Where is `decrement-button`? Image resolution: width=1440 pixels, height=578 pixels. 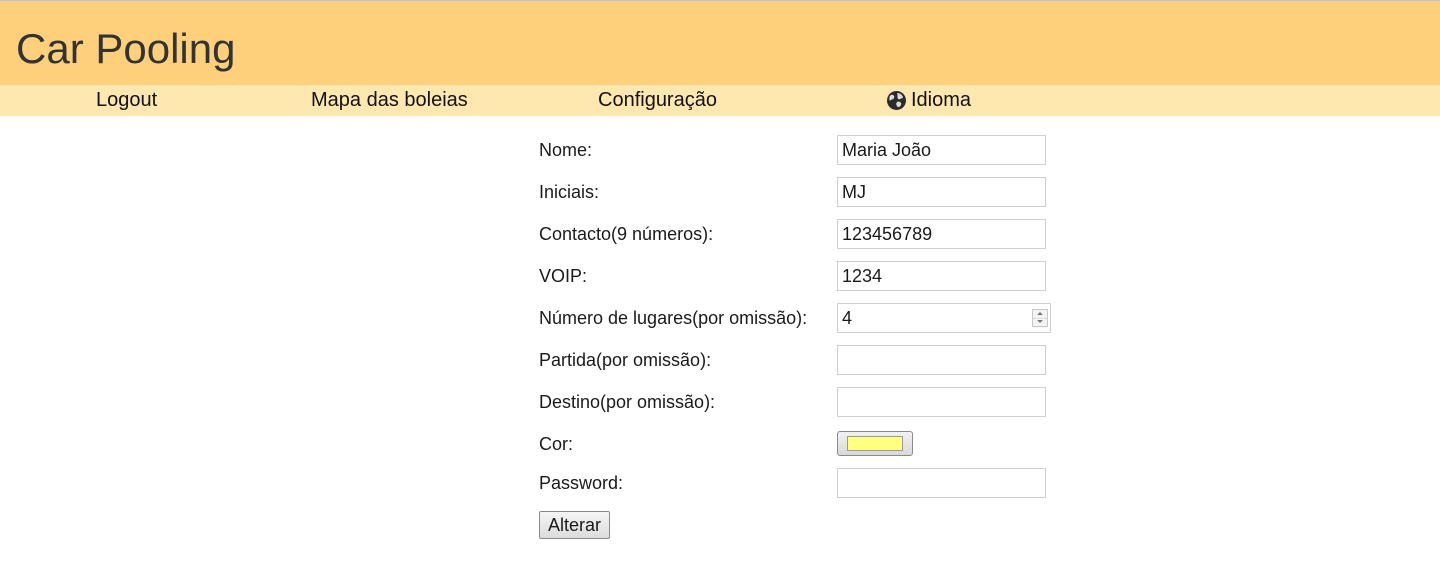
decrement-button is located at coordinates (1040, 322).